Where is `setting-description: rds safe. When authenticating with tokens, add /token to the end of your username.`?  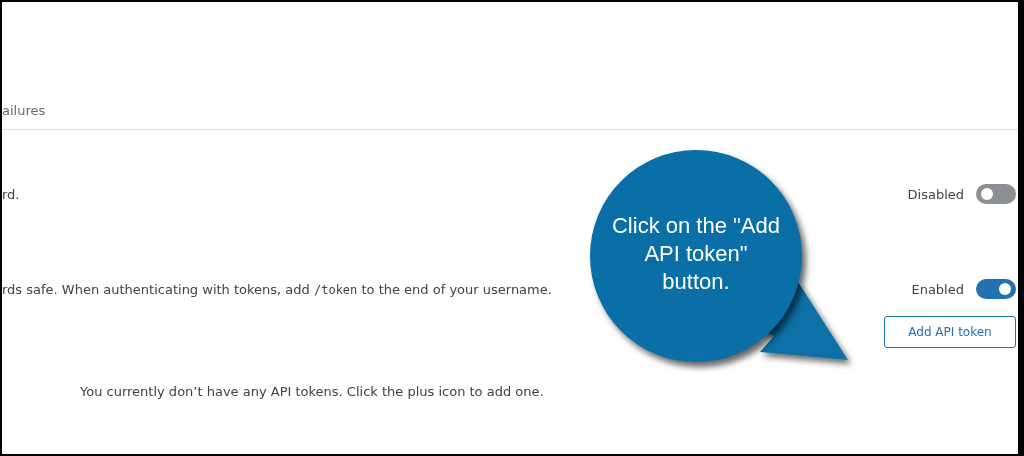
setting-description: rds safe. When authenticating with tokens, add /token to the end of your username. is located at coordinates (277, 289).